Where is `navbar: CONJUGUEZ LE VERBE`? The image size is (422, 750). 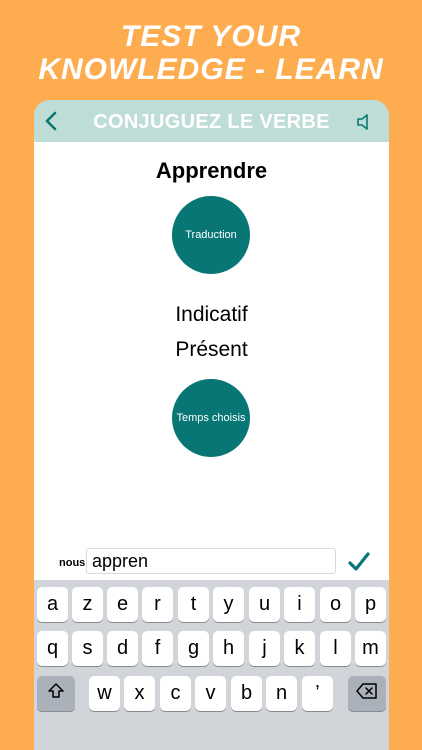 navbar: CONJUGUEZ LE VERBE is located at coordinates (211, 121).